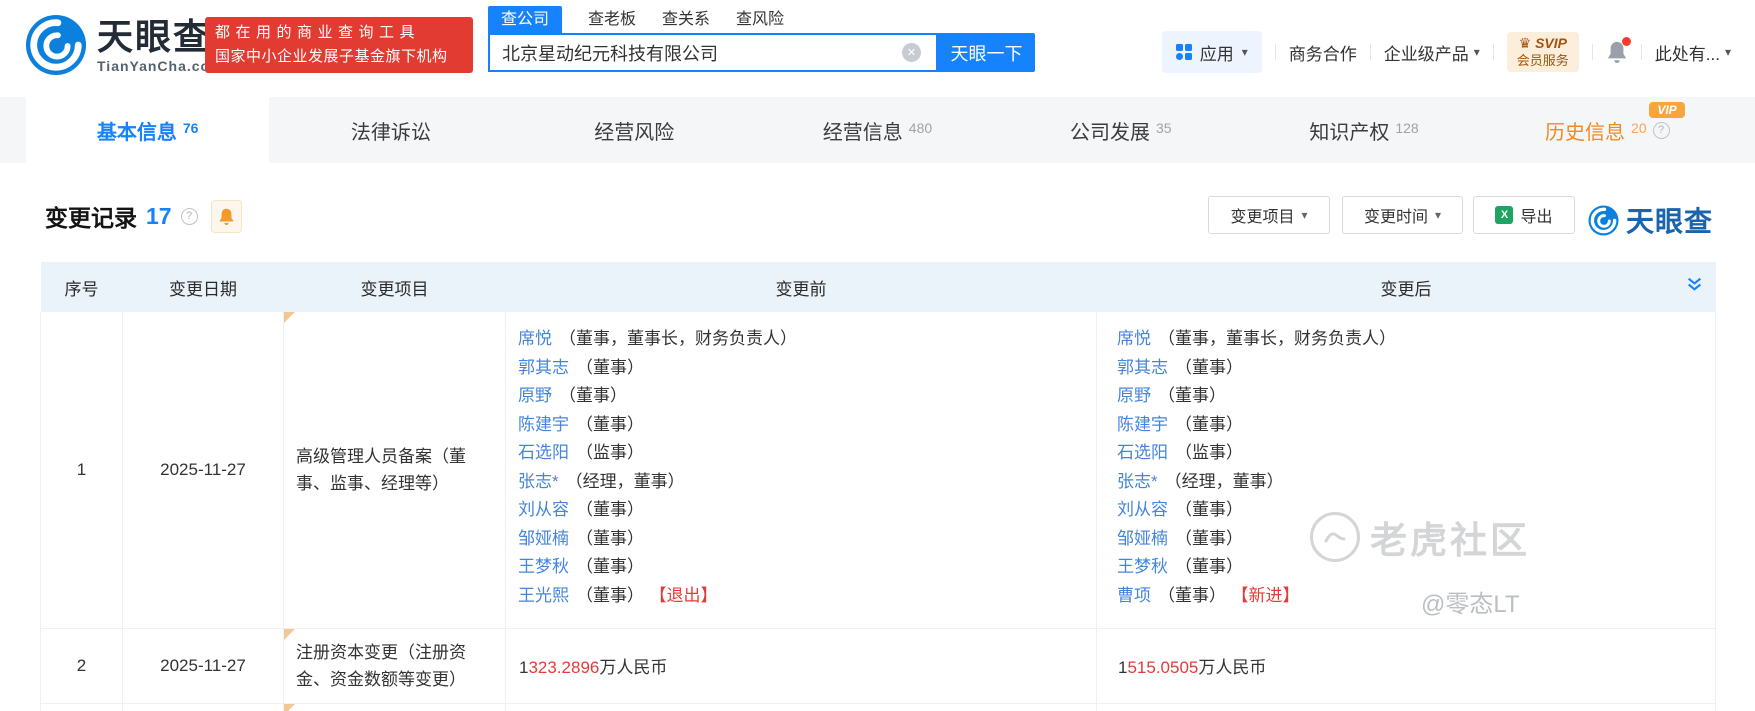 Image resolution: width=1755 pixels, height=711 pixels. I want to click on bell-icon, so click(226, 216).